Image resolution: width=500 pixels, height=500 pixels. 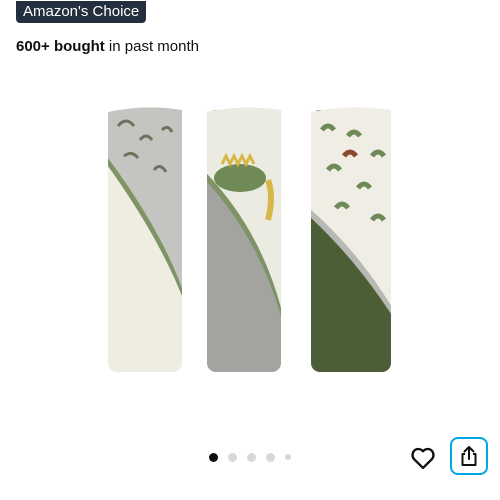 I want to click on amazons-choice-badge: Amazon's Choice, so click(x=81, y=12).